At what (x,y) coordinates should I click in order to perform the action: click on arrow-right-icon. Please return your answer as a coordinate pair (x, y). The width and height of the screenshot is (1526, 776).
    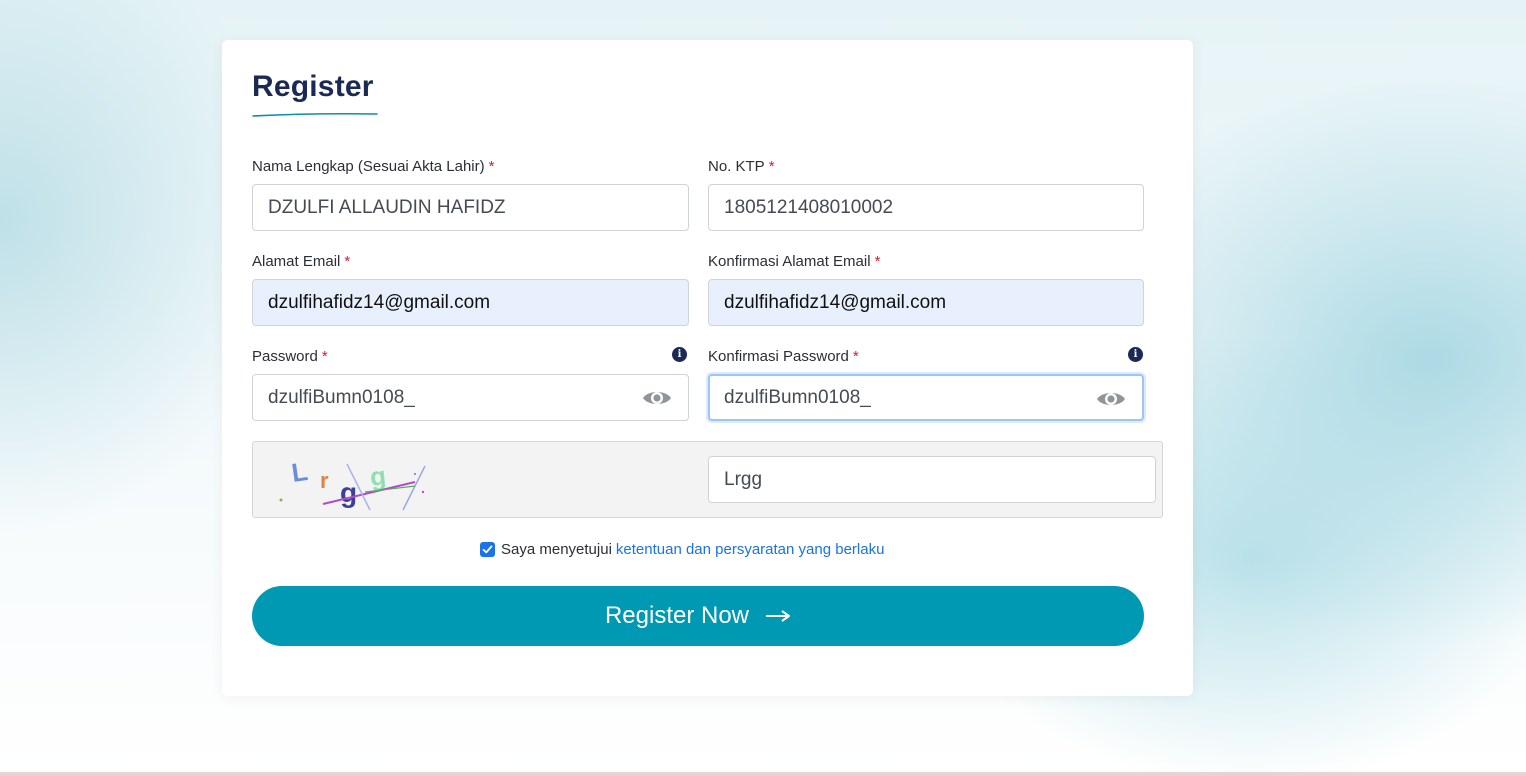
    Looking at the image, I should click on (778, 616).